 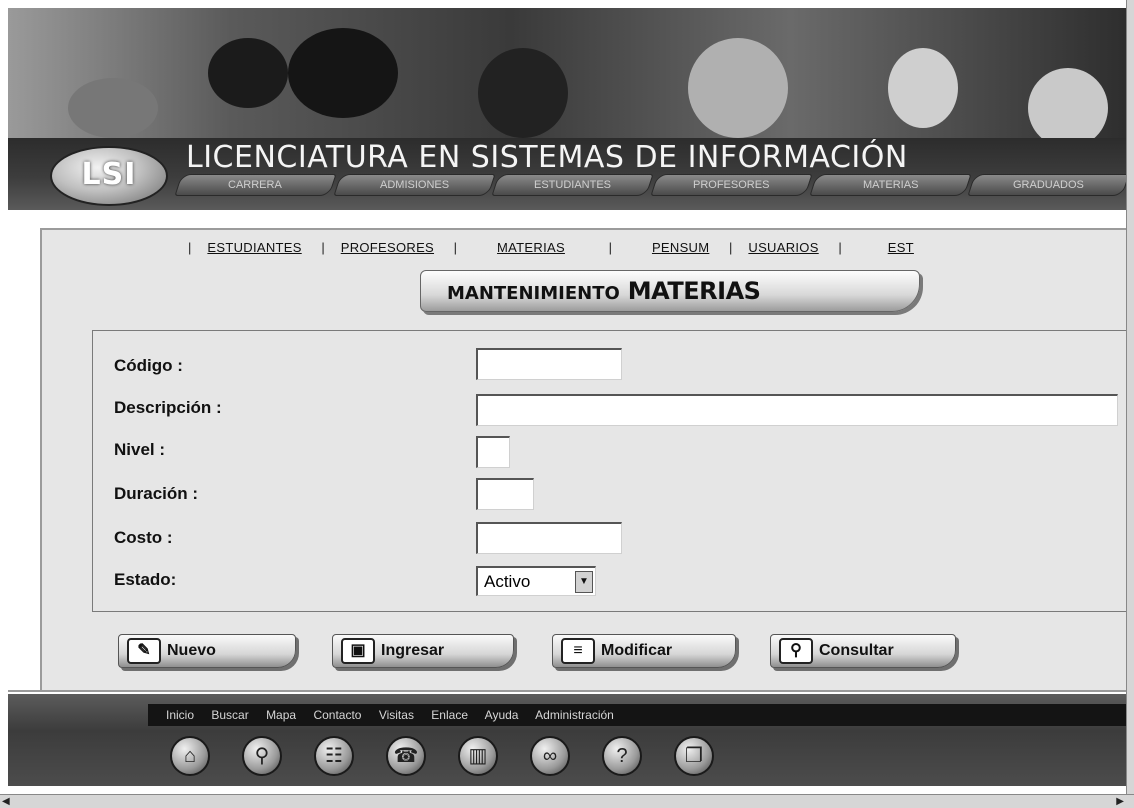 What do you see at coordinates (229, 715) in the screenshot?
I see `footer-link-buscar: Buscar` at bounding box center [229, 715].